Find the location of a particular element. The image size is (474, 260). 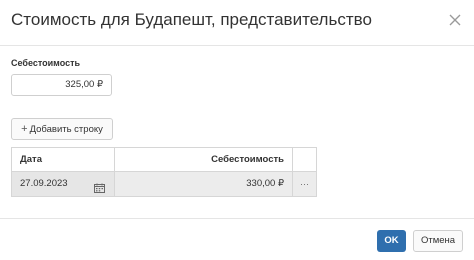

cost-label: Себестоимость is located at coordinates (46, 63).